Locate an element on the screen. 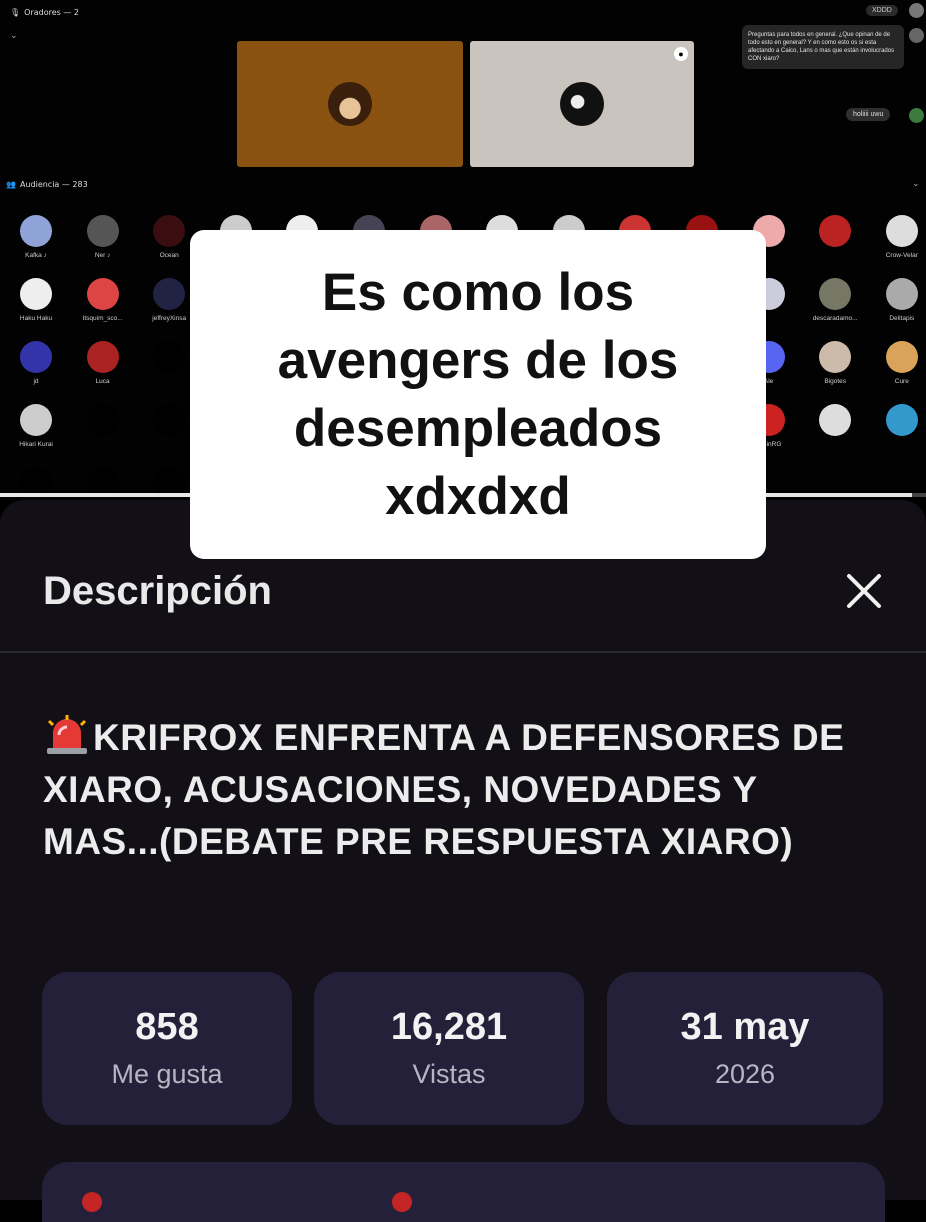 The width and height of the screenshot is (926, 1222). audience-label: Audiencia — 283 is located at coordinates (53, 184).